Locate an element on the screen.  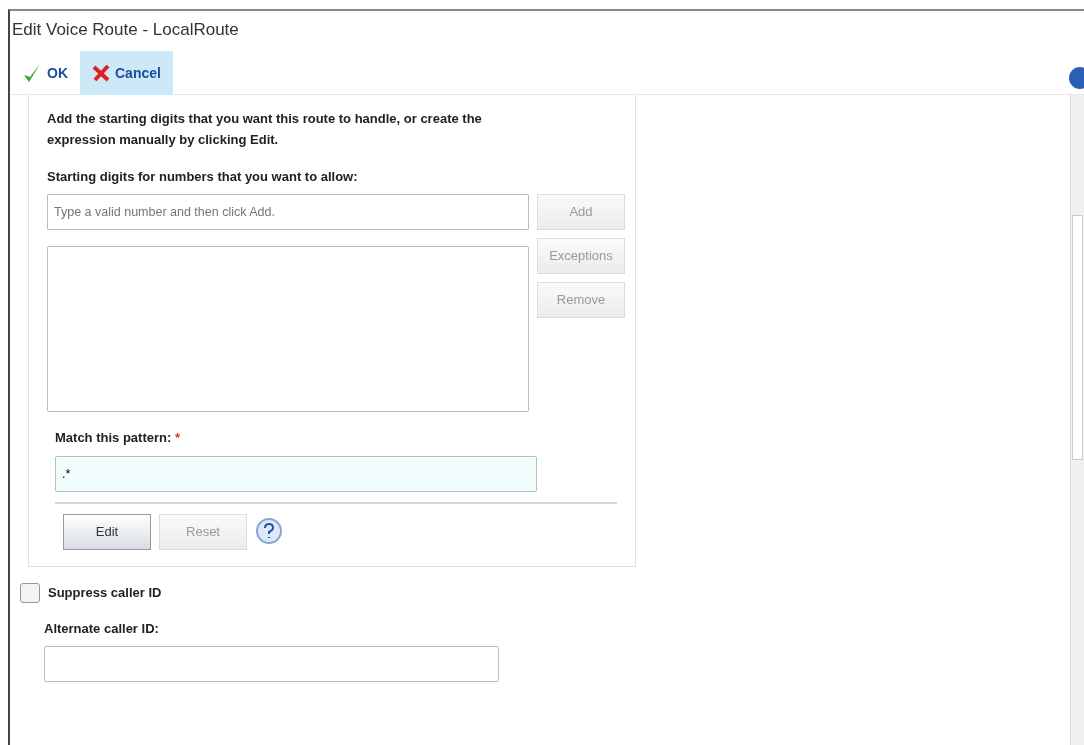
scrollbar is located at coordinates (1077, 420).